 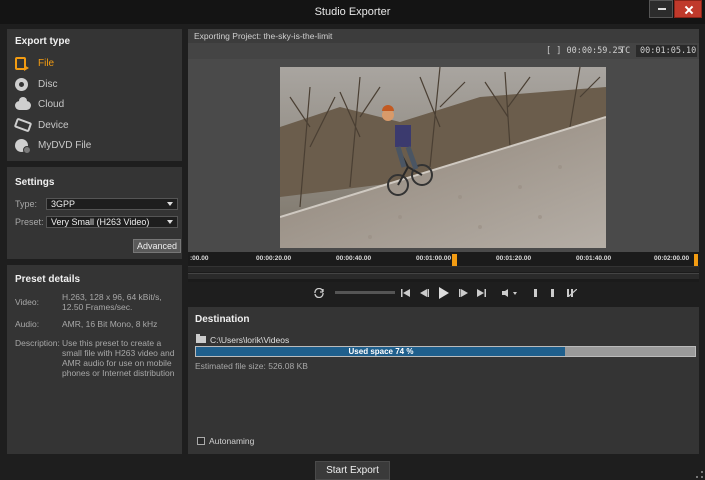 What do you see at coordinates (672, 258) in the screenshot?
I see `timeline-label-6: 00:02:00.00` at bounding box center [672, 258].